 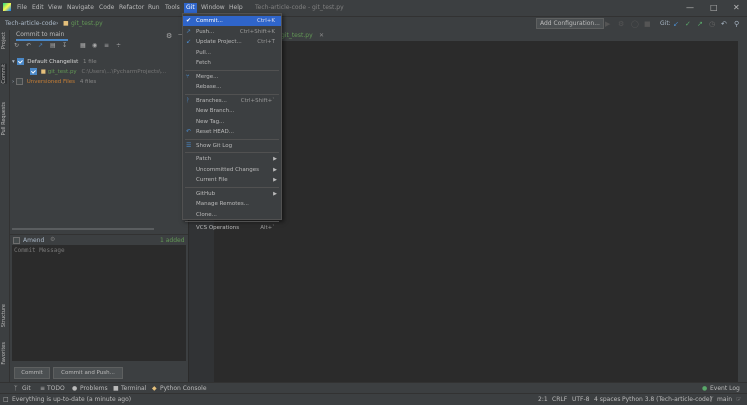 I want to click on menu-run: Run, so click(x=154, y=7).